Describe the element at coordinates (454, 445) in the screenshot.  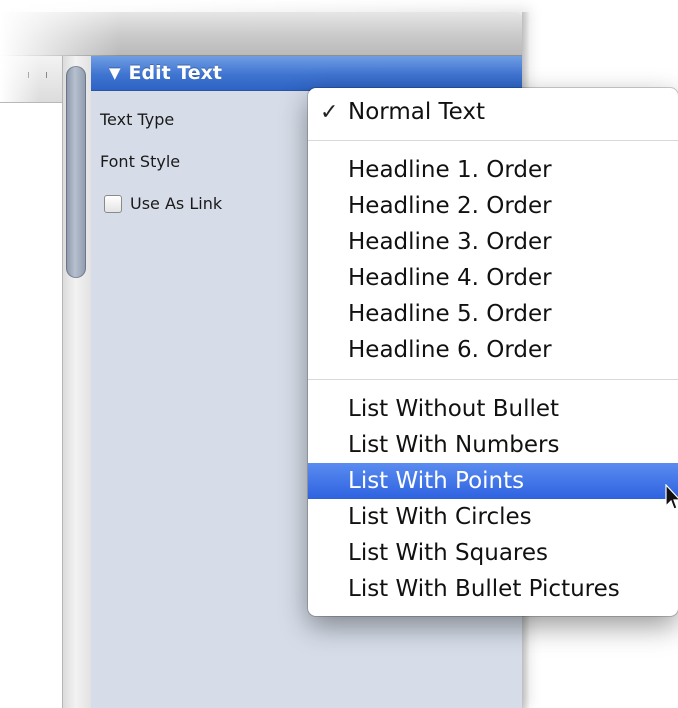
I see `menu-item-label: List With Numbers` at that location.